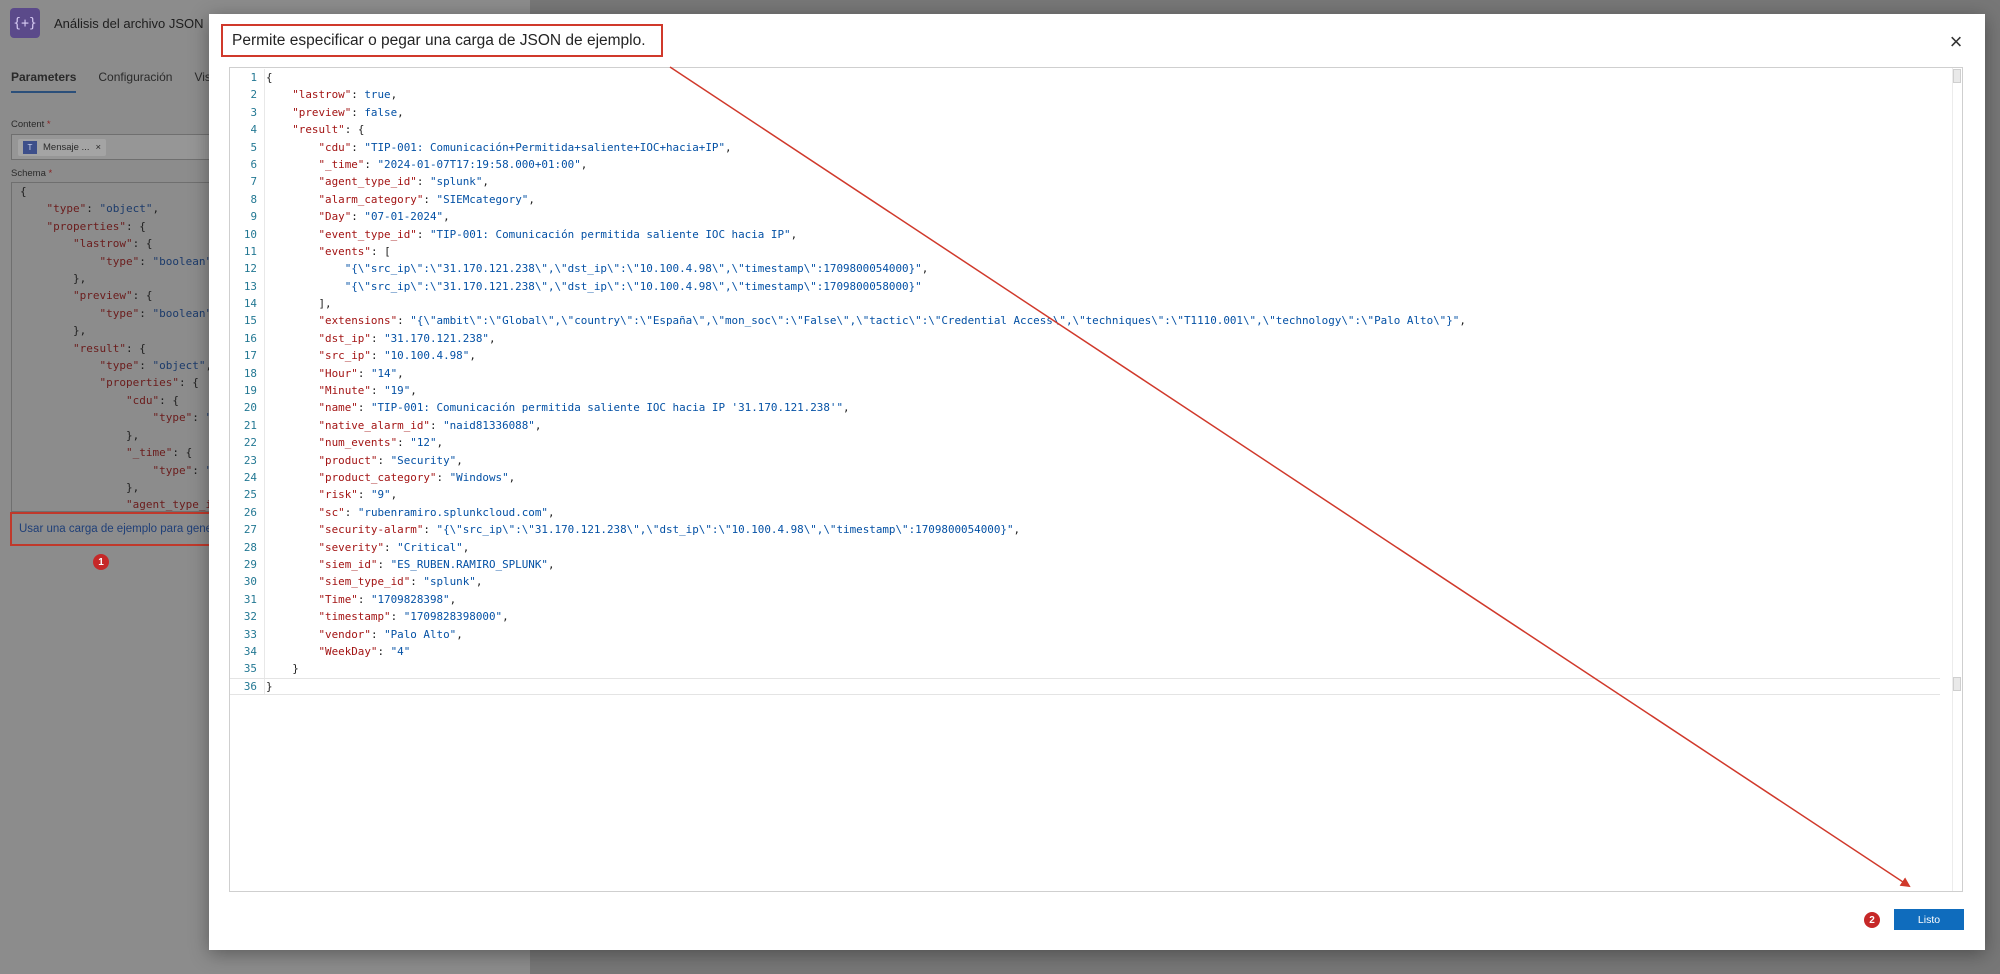 This screenshot has width=2000, height=974. I want to click on line-number: 21, so click(250, 425).